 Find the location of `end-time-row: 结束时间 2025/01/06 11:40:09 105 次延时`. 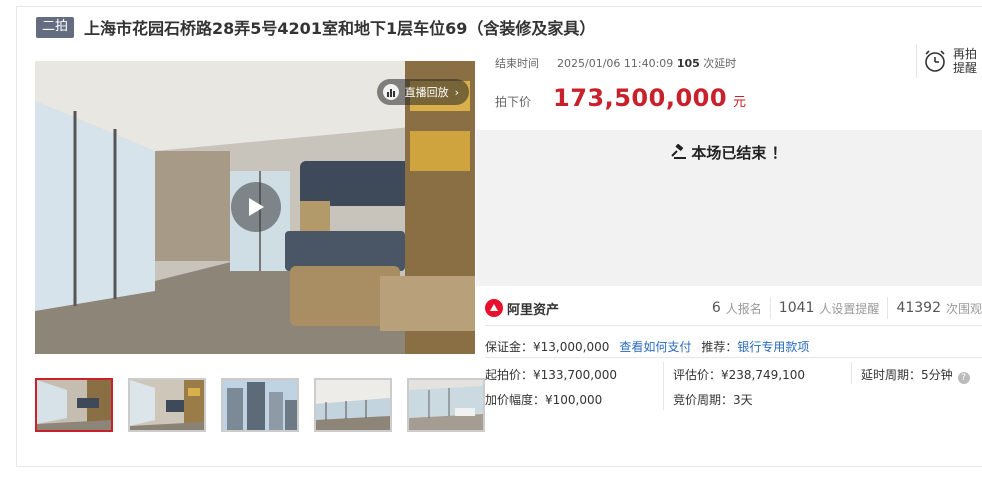

end-time-row: 结束时间 2025/01/06 11:40:09 105 次延时 is located at coordinates (615, 63).